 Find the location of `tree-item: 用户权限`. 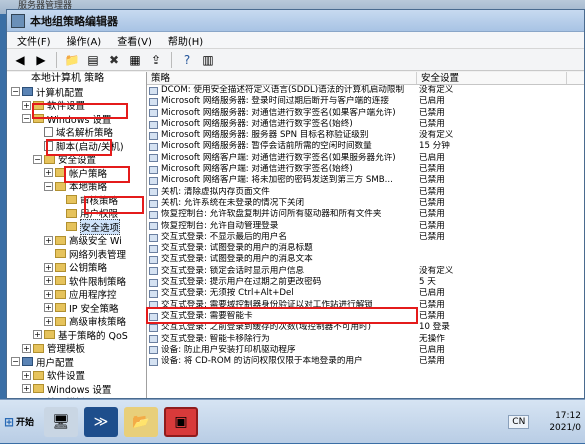

tree-item: 用户权限 is located at coordinates (76, 214).